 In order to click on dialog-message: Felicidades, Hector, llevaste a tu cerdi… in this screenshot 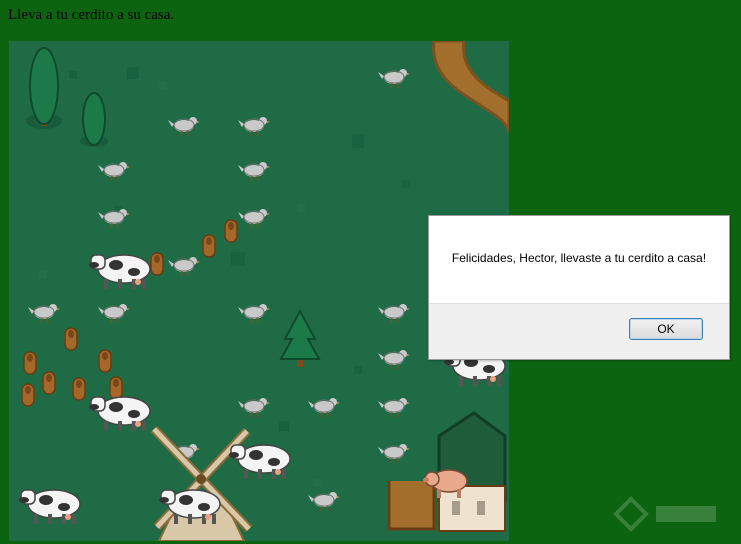, I will do `click(579, 258)`.